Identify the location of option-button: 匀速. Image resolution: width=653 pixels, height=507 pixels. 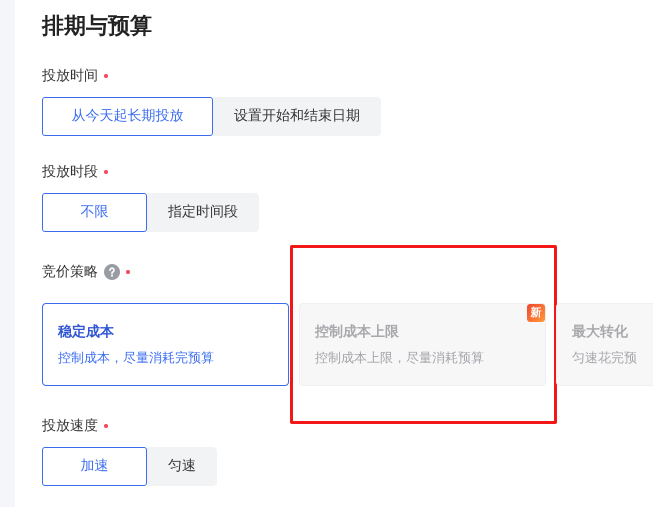
(182, 466).